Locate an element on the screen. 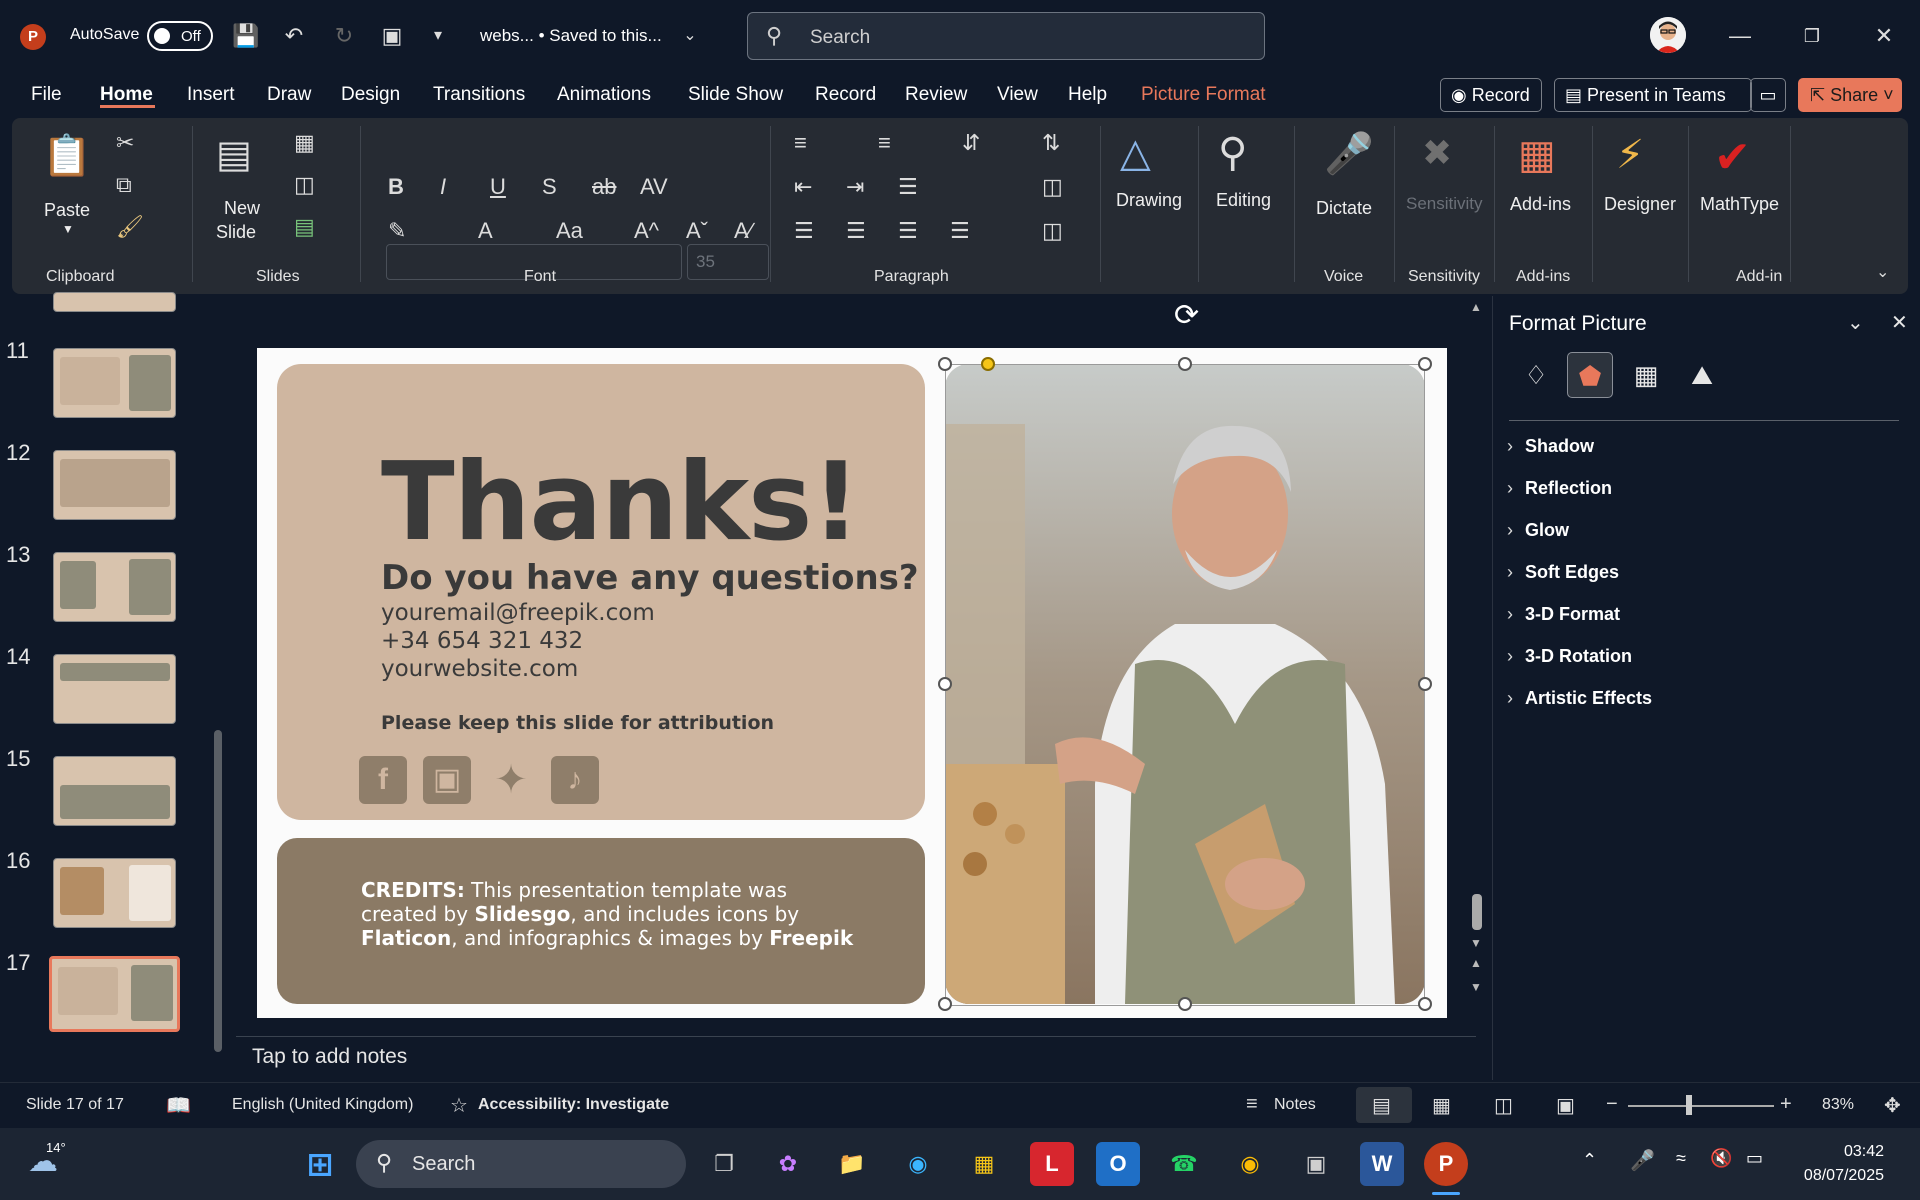 The image size is (1920, 1200). slide-show-icon: ▣ is located at coordinates (1565, 1105).